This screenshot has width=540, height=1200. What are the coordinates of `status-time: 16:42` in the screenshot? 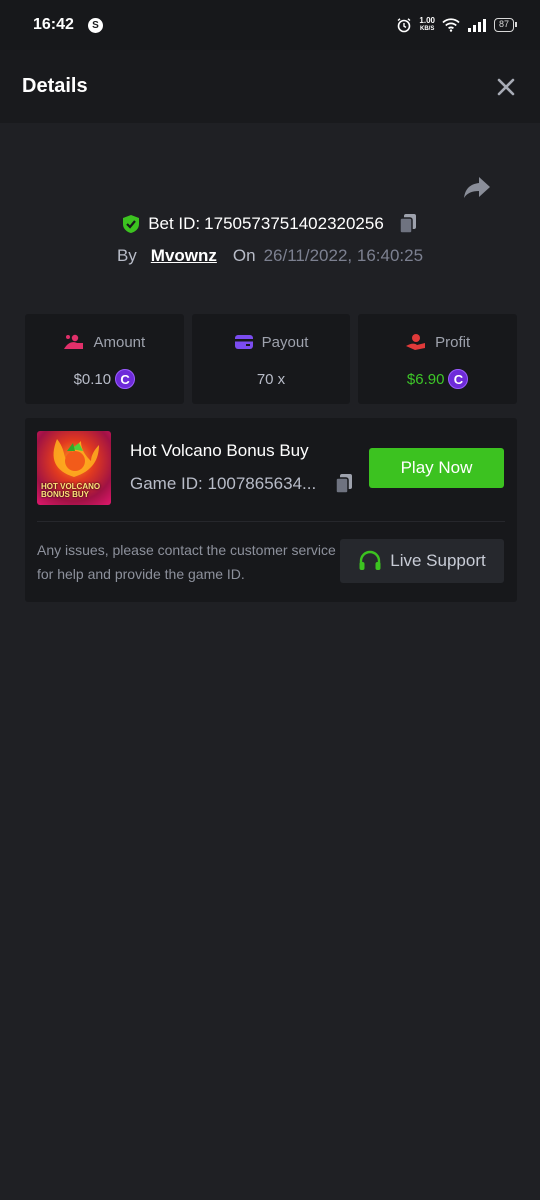 It's located at (53, 24).